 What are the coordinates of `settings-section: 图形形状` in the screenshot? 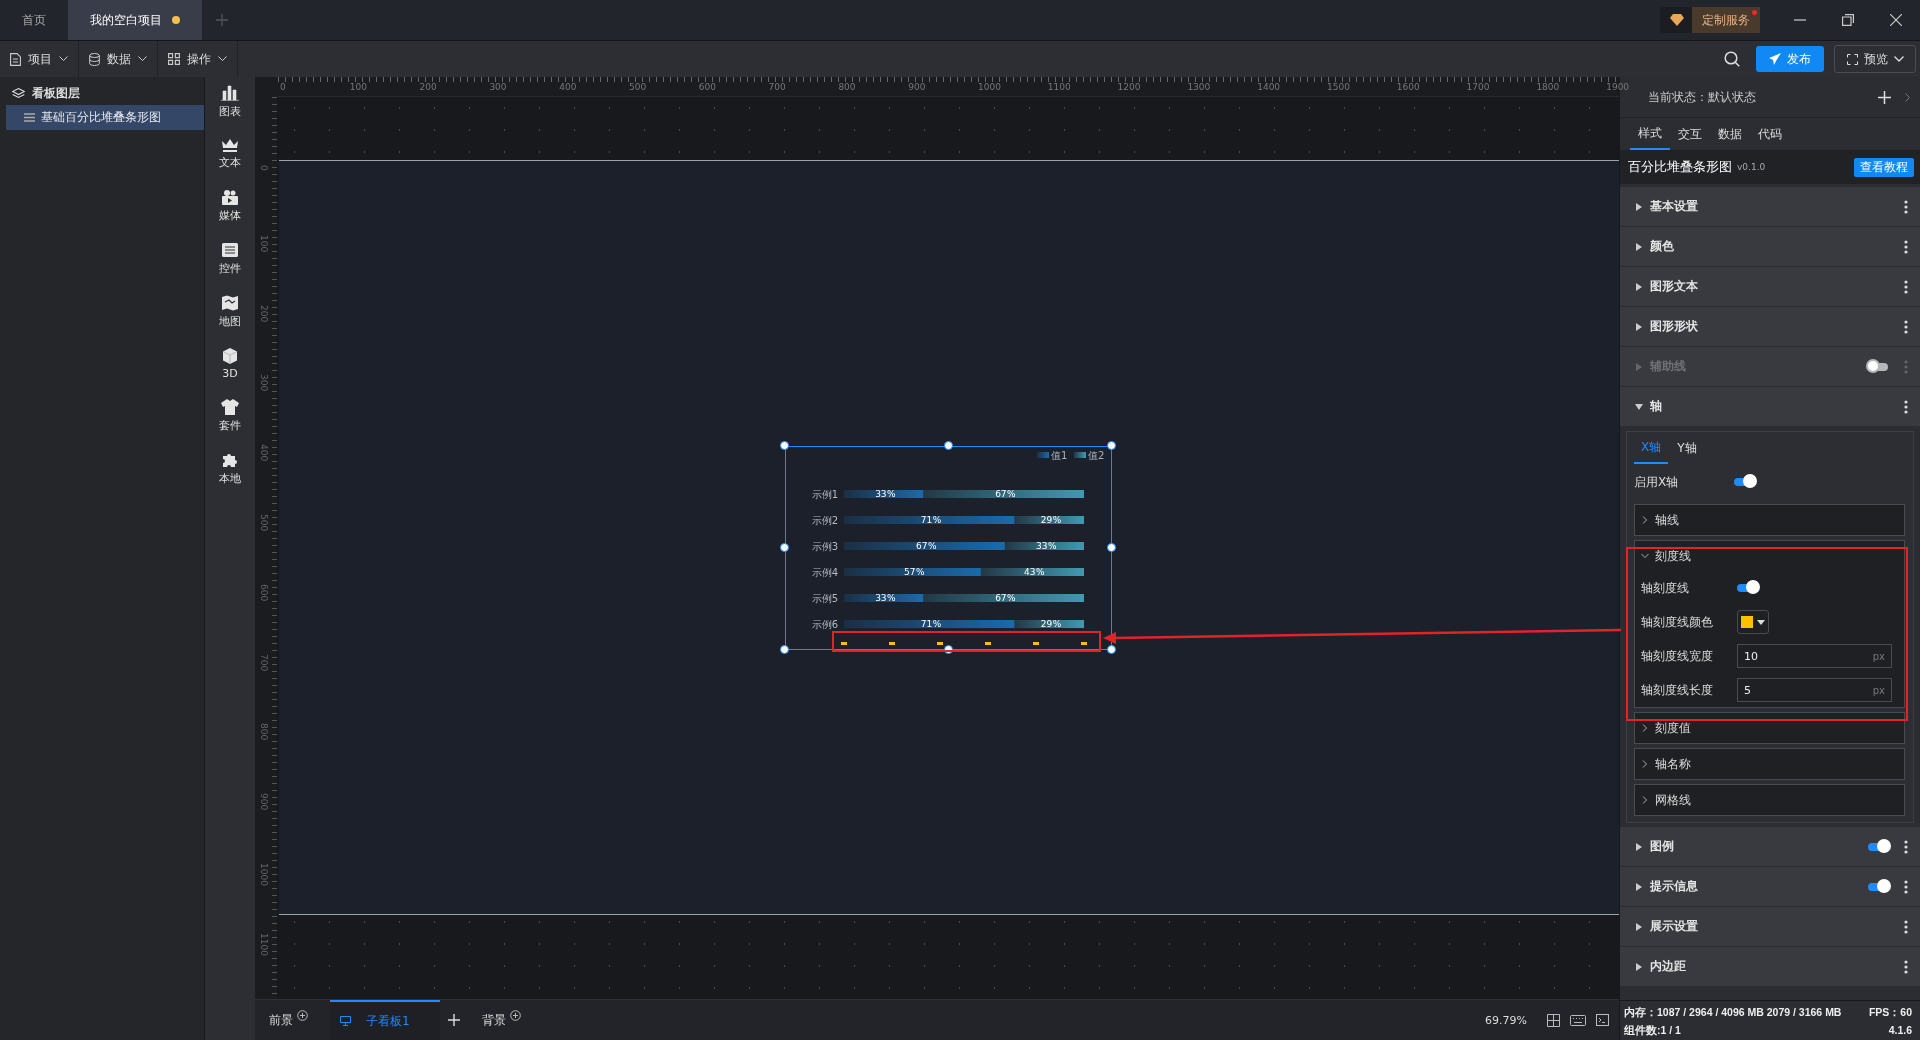 It's located at (1770, 327).